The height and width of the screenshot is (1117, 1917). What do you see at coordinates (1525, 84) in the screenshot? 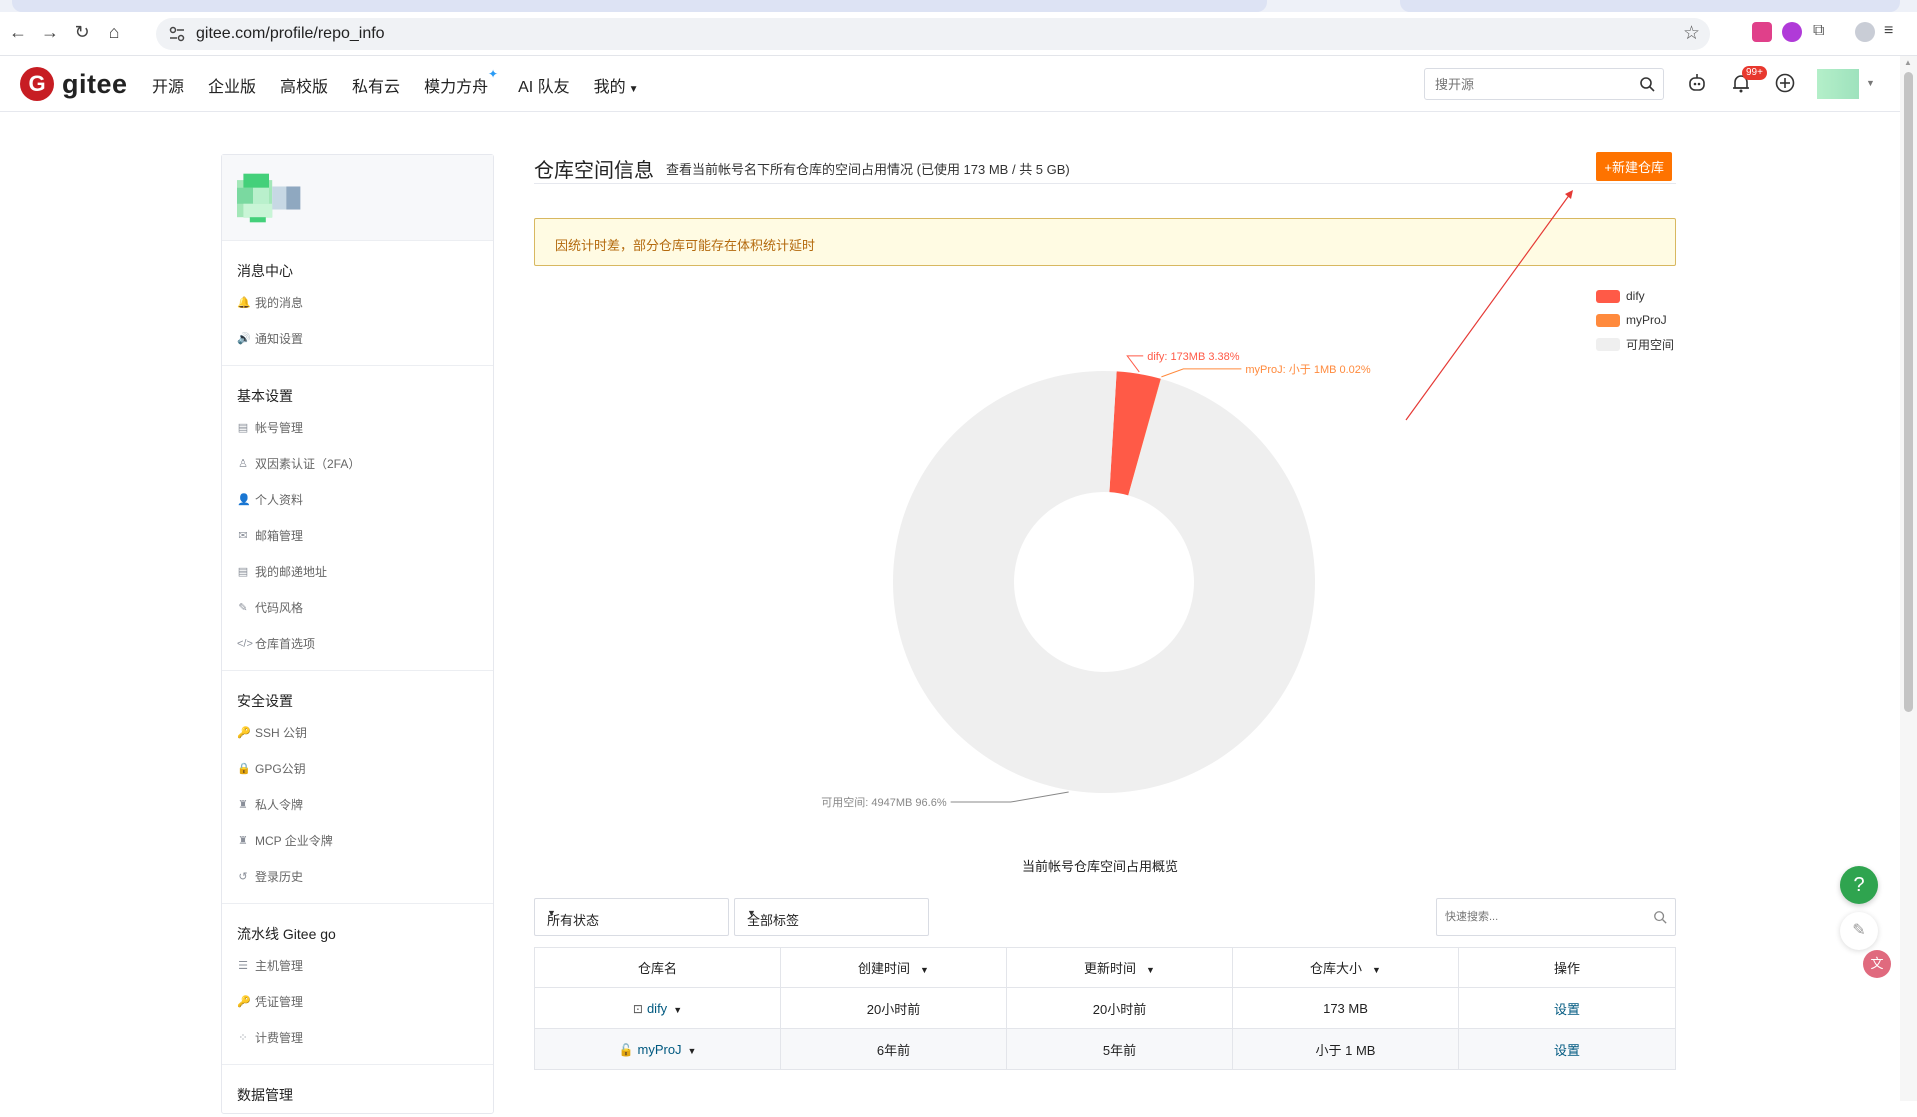
I see `header-search-input` at bounding box center [1525, 84].